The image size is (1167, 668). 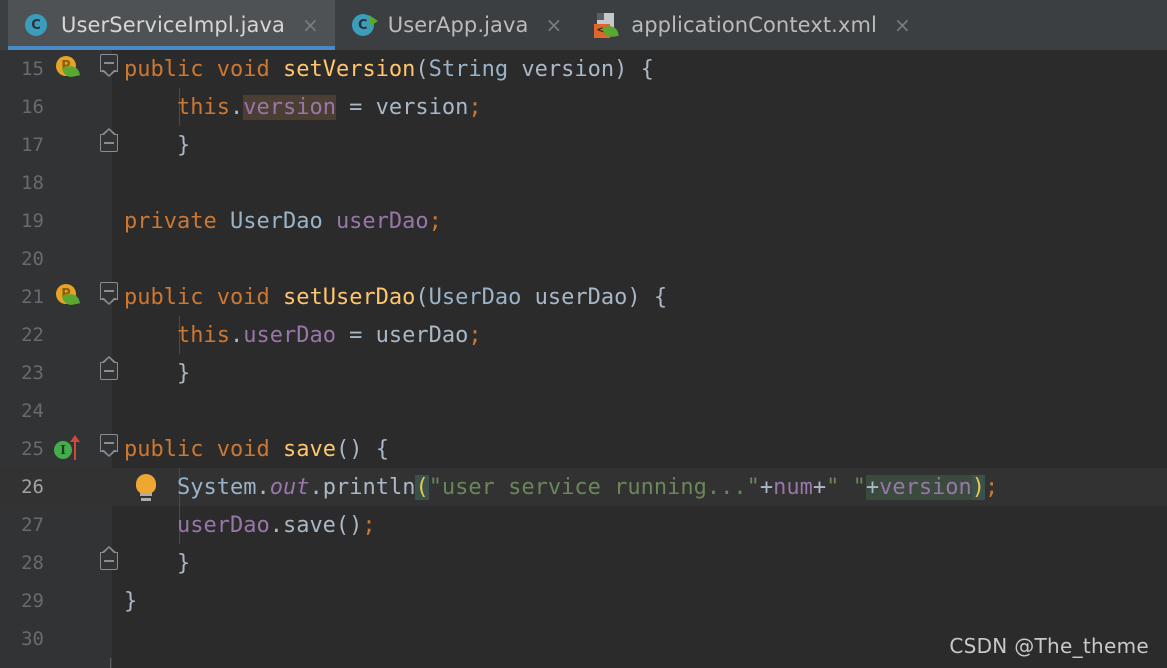 I want to click on editor-tab-1: UserApp.java ×, so click(x=457, y=25).